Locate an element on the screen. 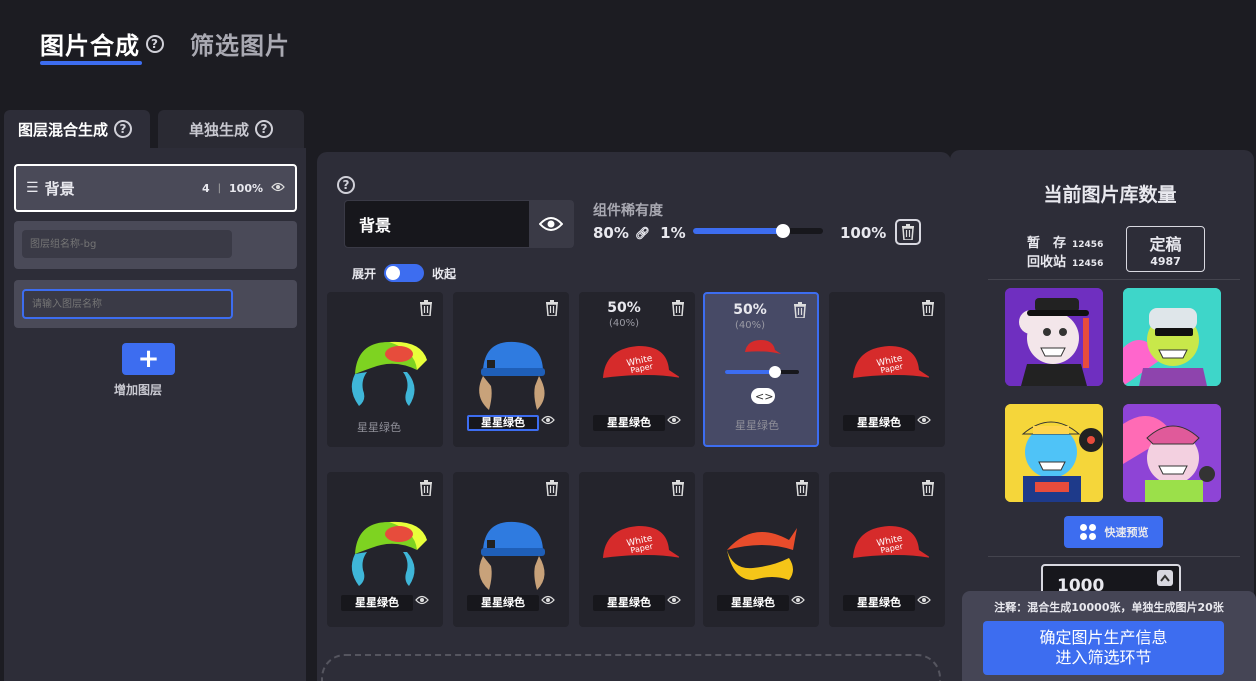 The height and width of the screenshot is (681, 1256). final-draft-button: 定稿 4987 is located at coordinates (1165, 249).